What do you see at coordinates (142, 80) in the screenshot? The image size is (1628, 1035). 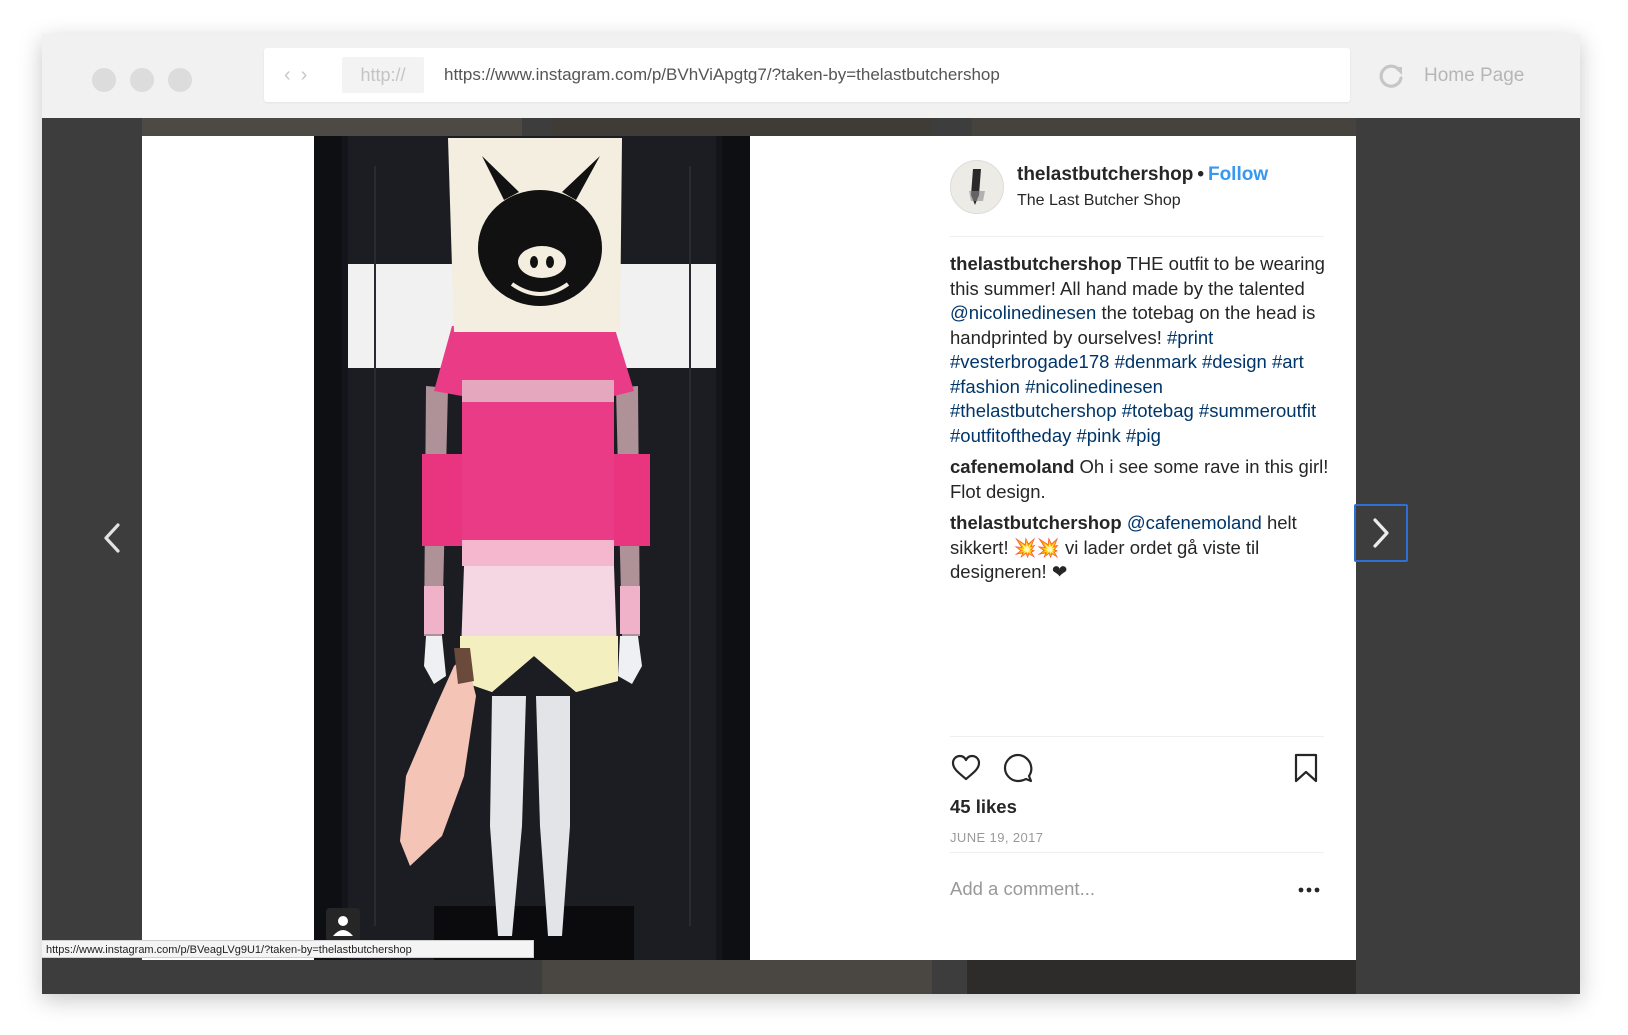 I see `window-minimize-dot` at bounding box center [142, 80].